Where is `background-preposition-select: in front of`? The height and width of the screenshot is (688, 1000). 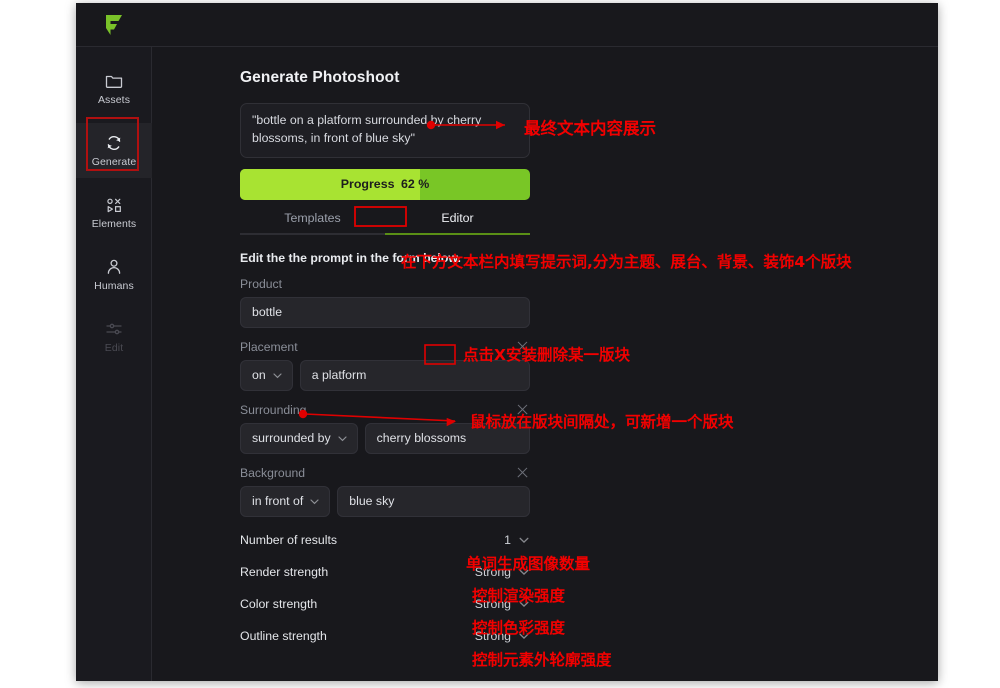
background-preposition-select: in front of is located at coordinates (285, 501).